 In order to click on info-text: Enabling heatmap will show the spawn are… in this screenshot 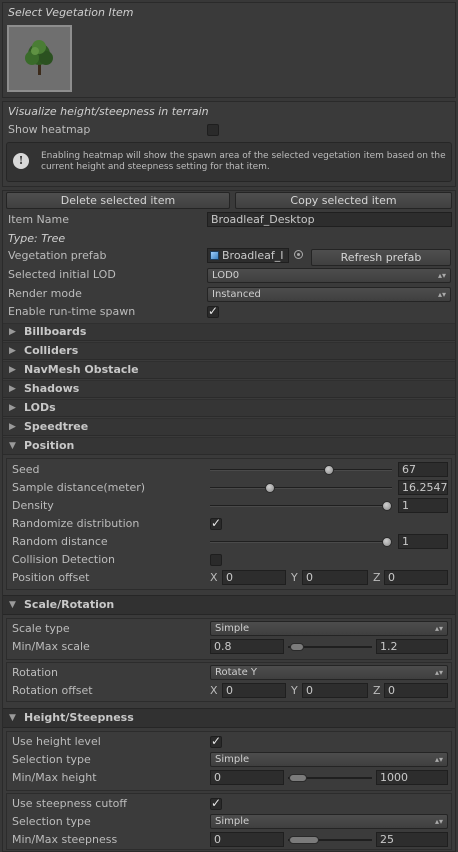, I will do `click(243, 161)`.